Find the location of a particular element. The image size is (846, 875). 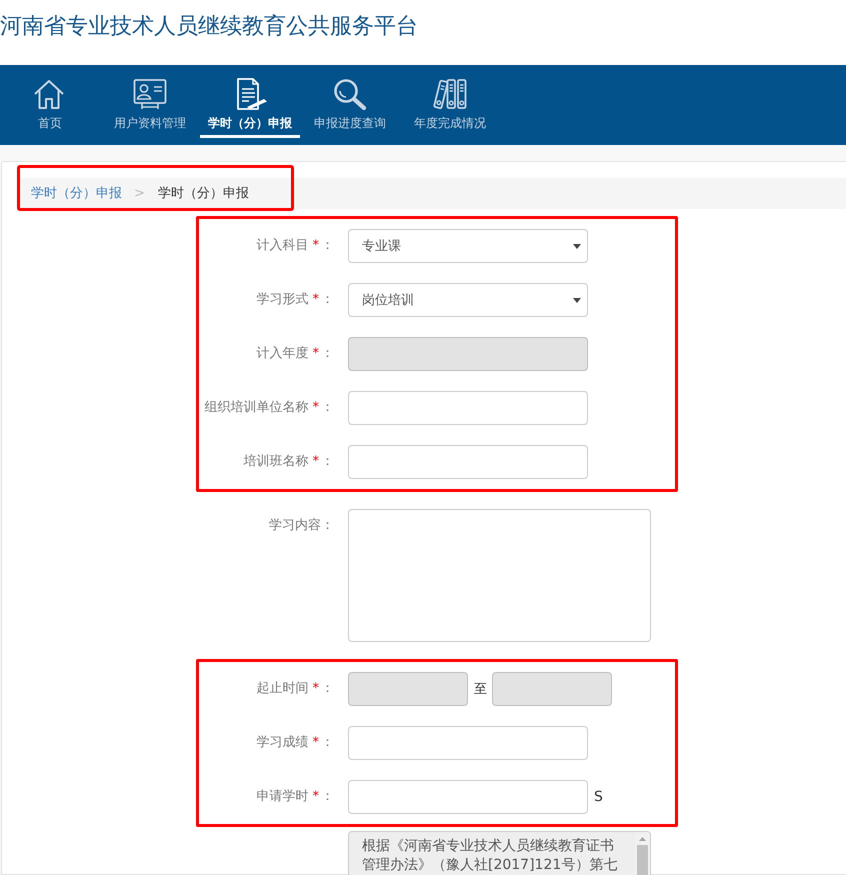

field-label: 学习形式 *： is located at coordinates (295, 300).